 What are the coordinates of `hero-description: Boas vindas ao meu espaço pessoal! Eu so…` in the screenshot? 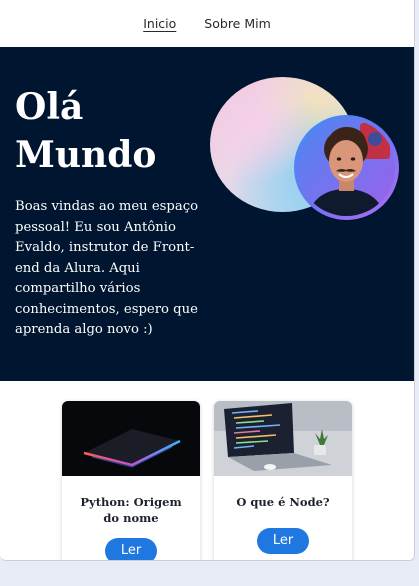 It's located at (107, 268).